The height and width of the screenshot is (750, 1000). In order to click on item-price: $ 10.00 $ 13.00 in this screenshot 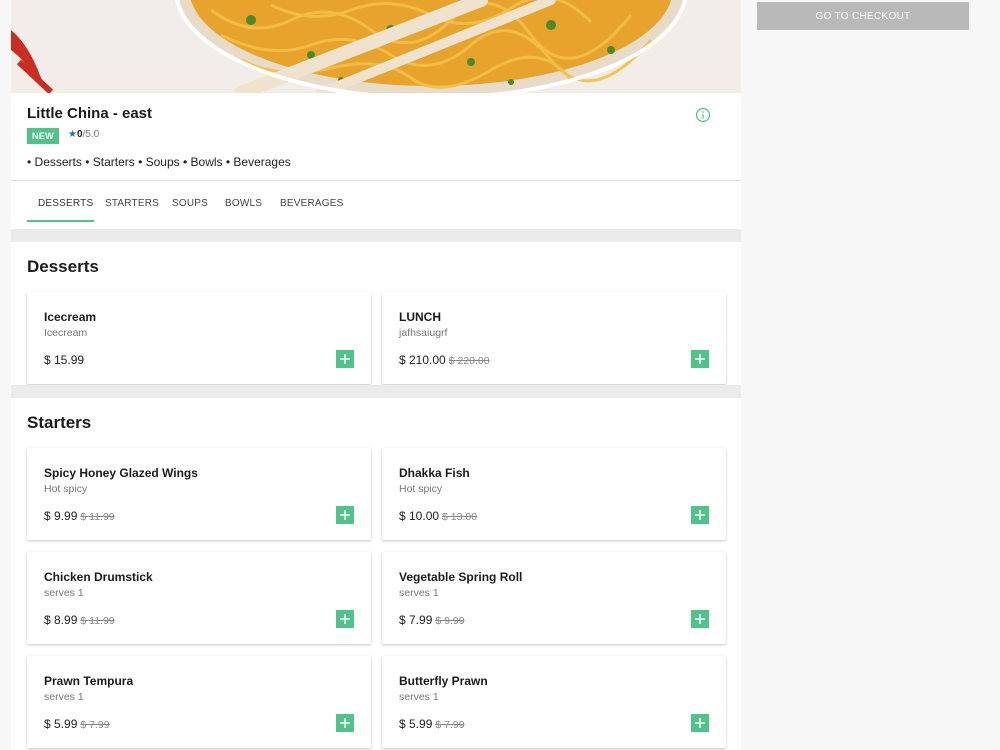, I will do `click(438, 516)`.